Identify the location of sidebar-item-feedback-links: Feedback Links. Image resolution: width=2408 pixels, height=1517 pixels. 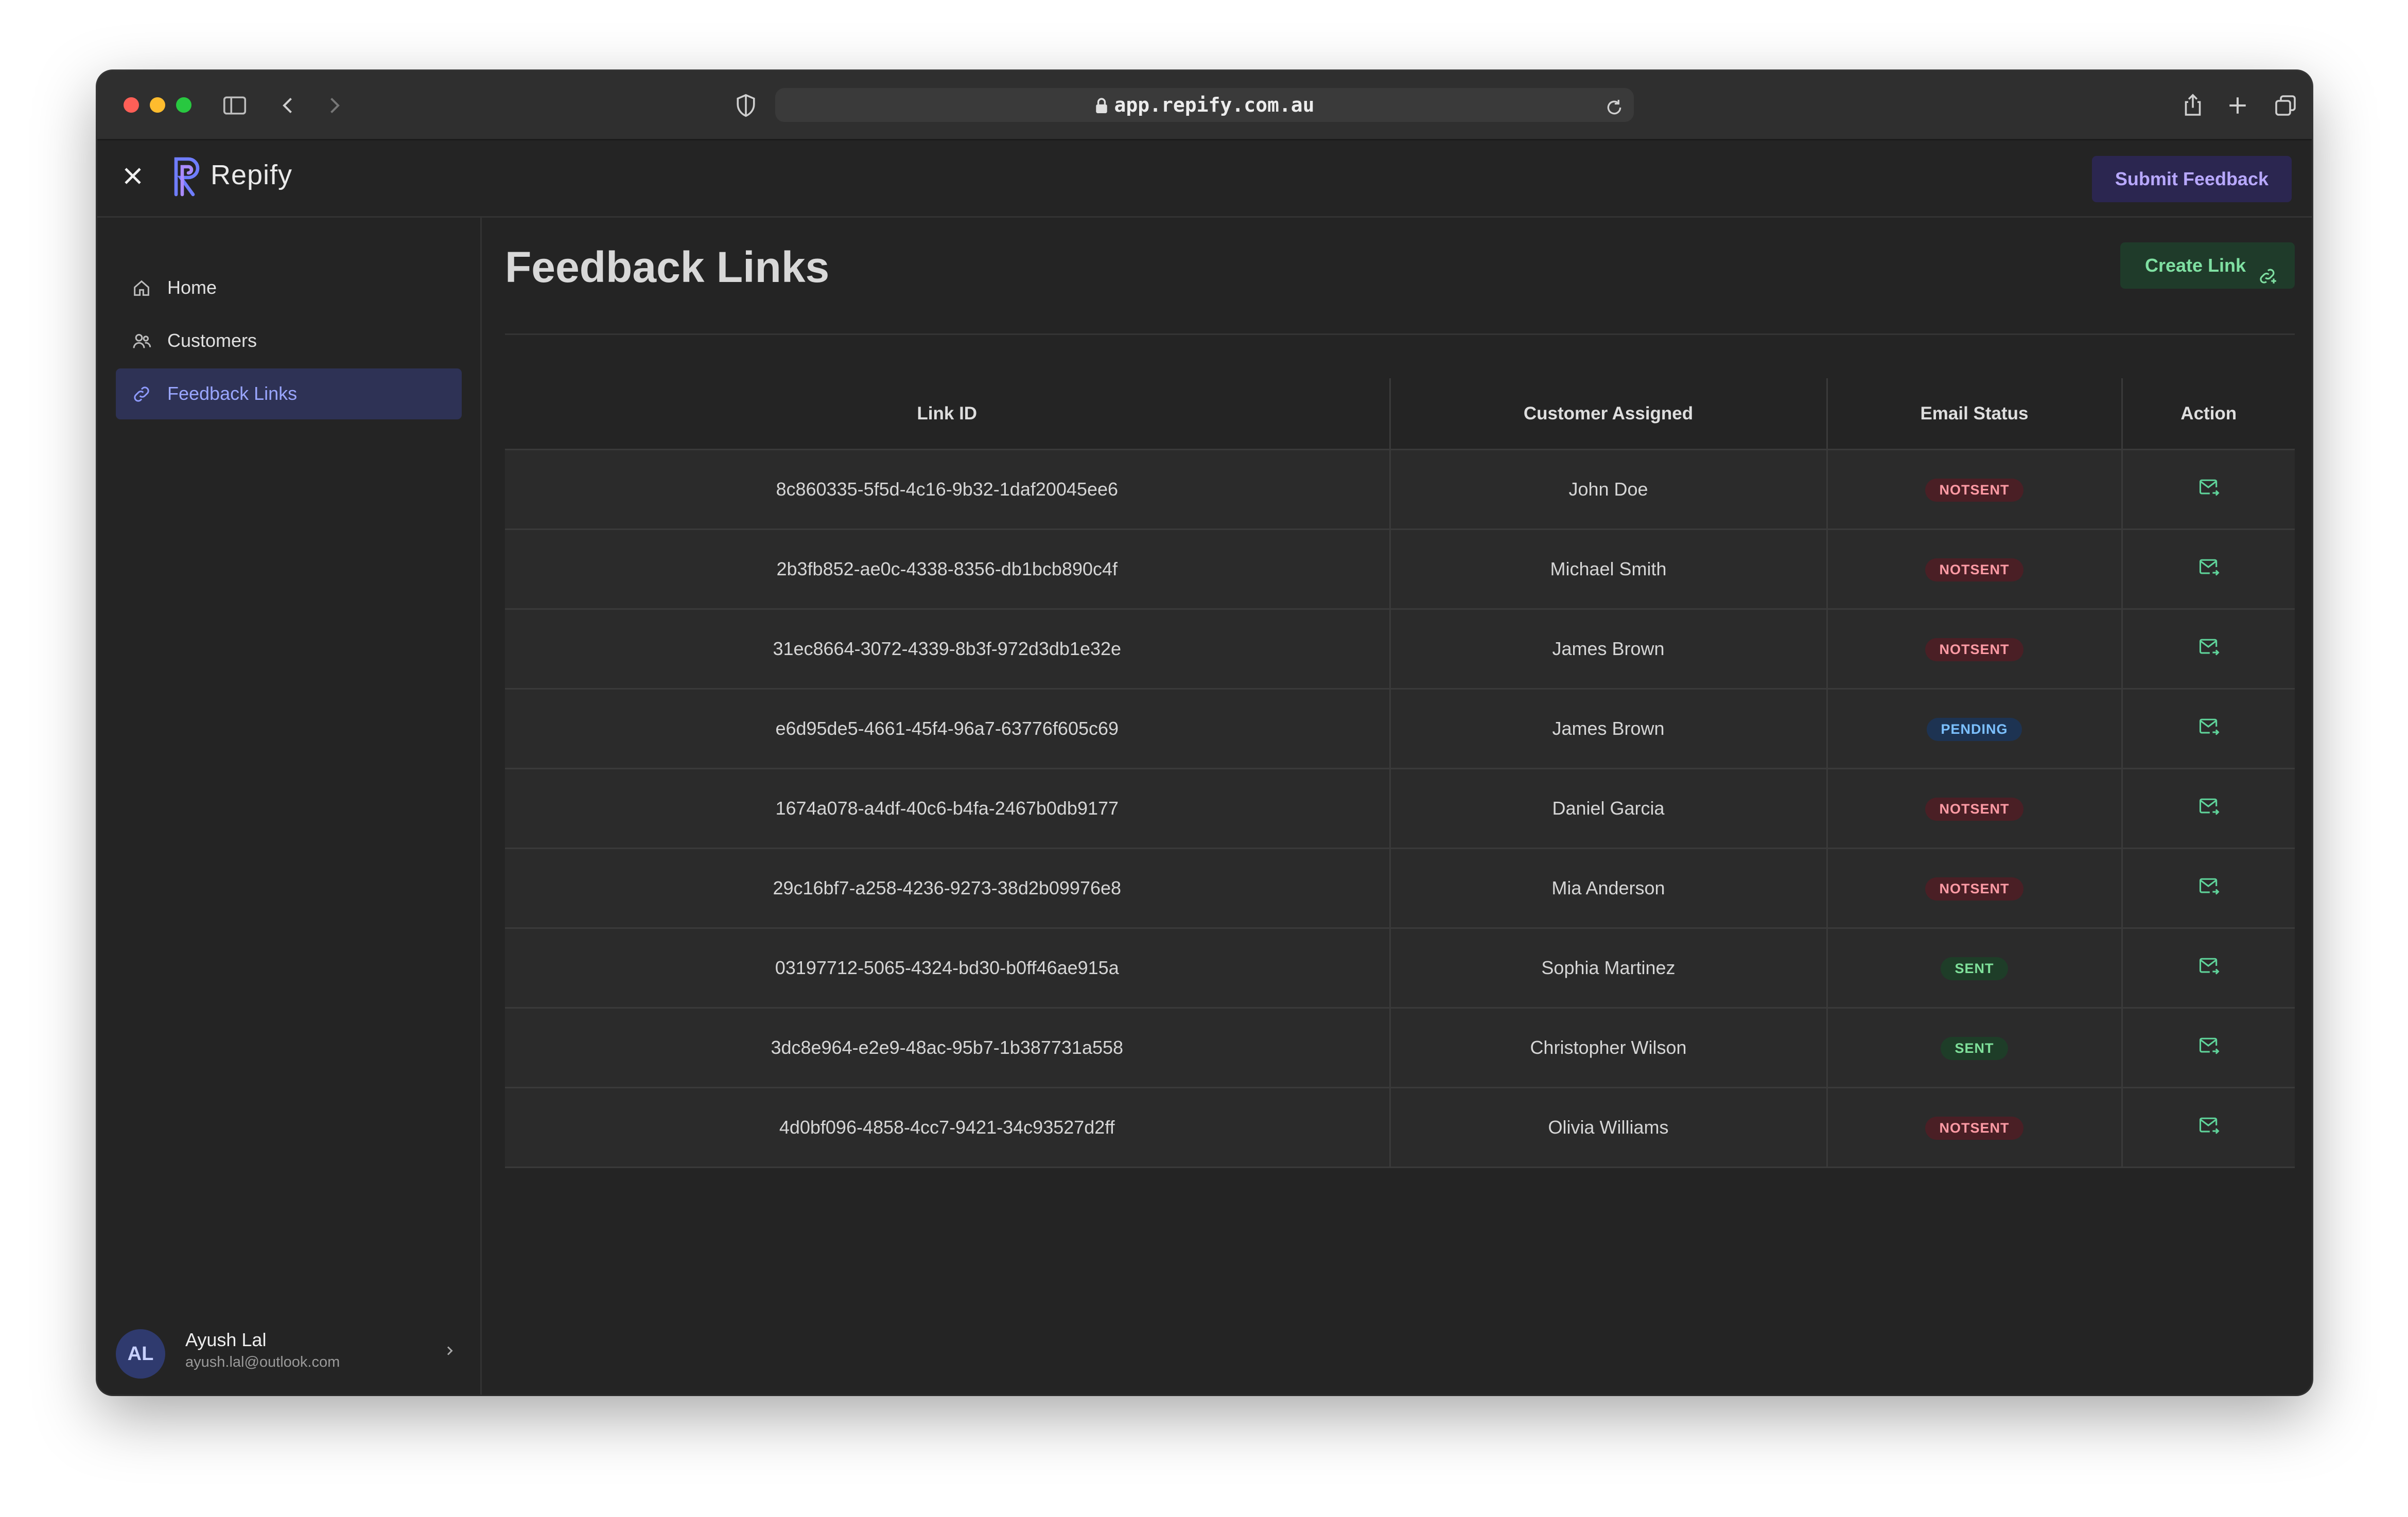
(289, 393).